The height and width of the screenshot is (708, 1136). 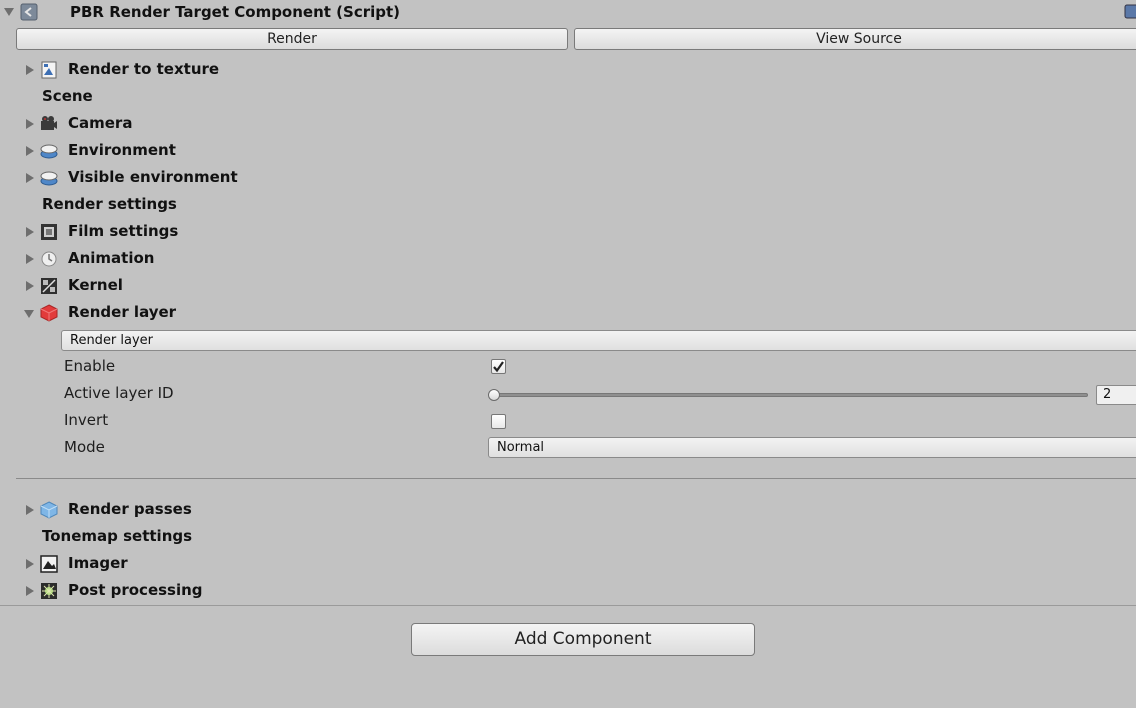 I want to click on add-component-button: Add Component, so click(x=583, y=639).